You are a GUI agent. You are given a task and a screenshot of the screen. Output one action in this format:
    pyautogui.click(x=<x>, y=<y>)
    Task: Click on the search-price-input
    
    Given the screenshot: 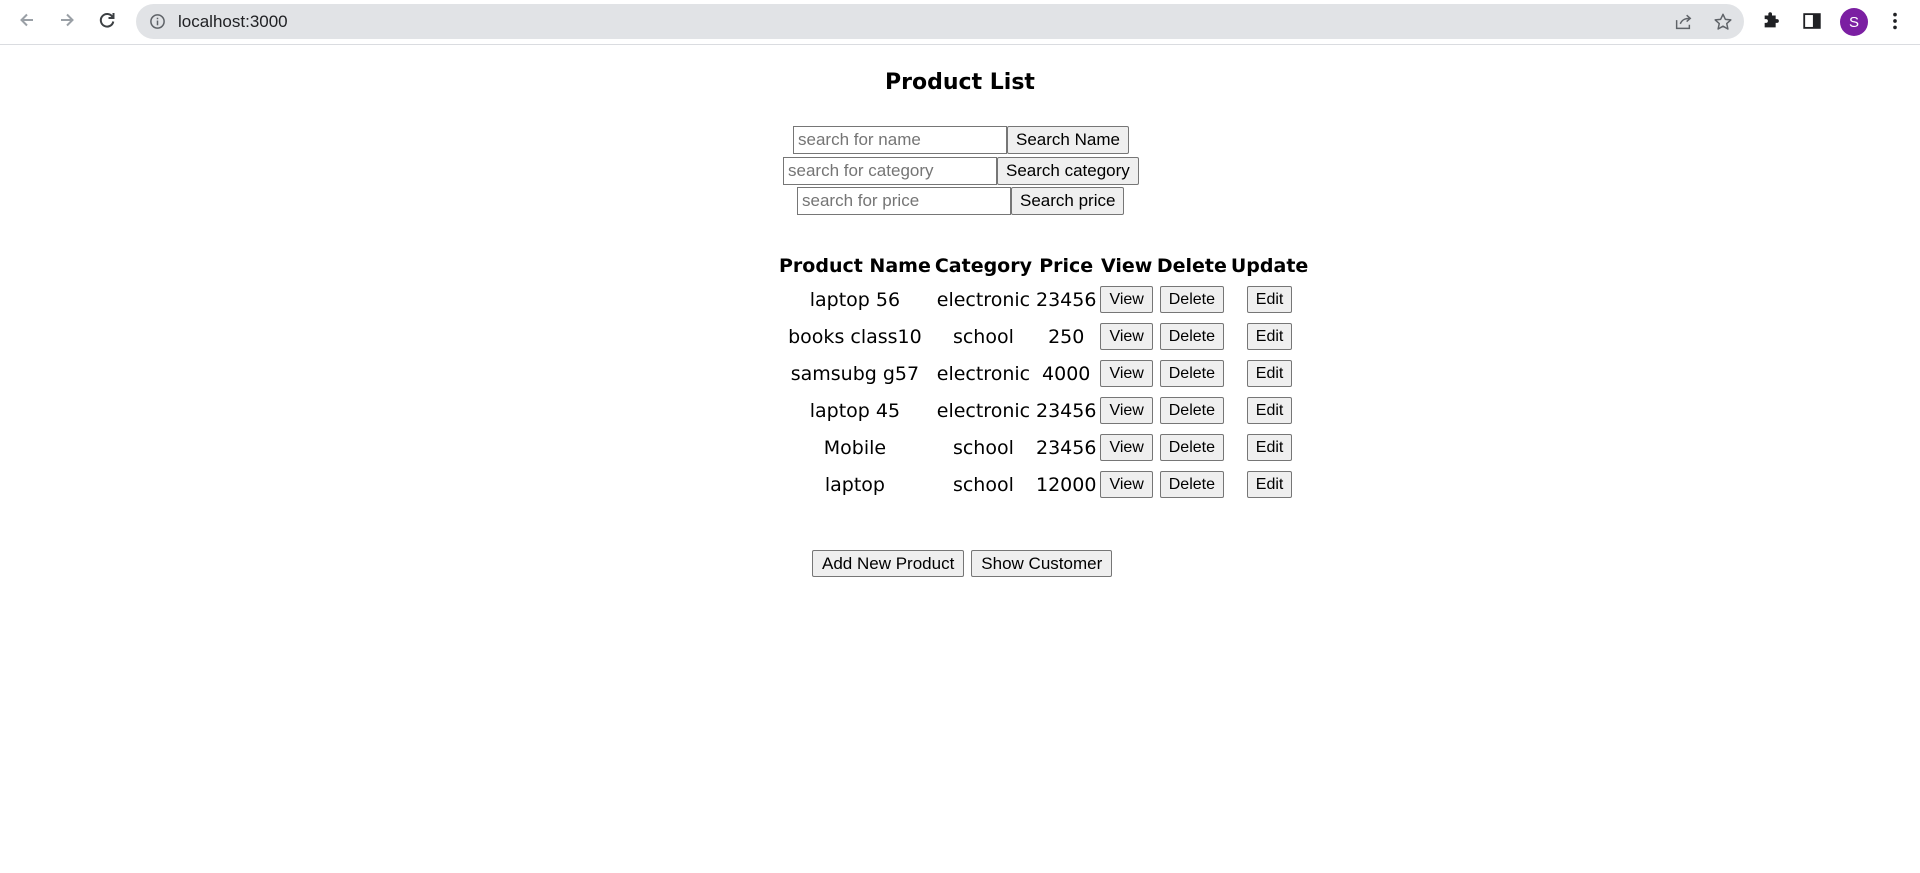 What is the action you would take?
    pyautogui.click(x=904, y=201)
    